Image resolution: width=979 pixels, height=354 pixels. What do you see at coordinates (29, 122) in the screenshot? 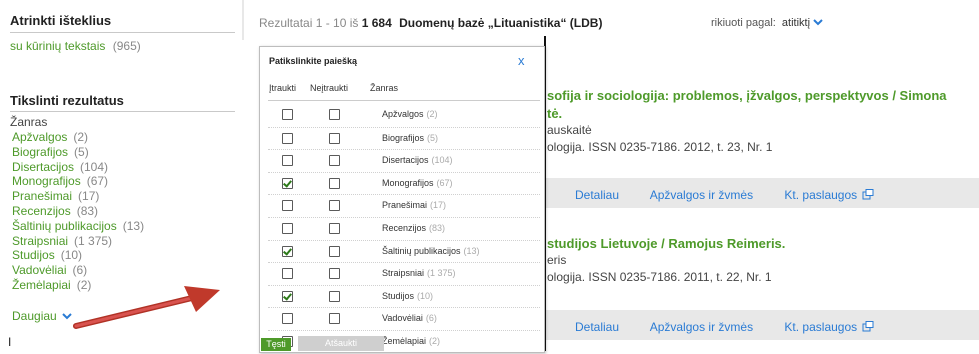
I see `genre-heading: Žanras` at bounding box center [29, 122].